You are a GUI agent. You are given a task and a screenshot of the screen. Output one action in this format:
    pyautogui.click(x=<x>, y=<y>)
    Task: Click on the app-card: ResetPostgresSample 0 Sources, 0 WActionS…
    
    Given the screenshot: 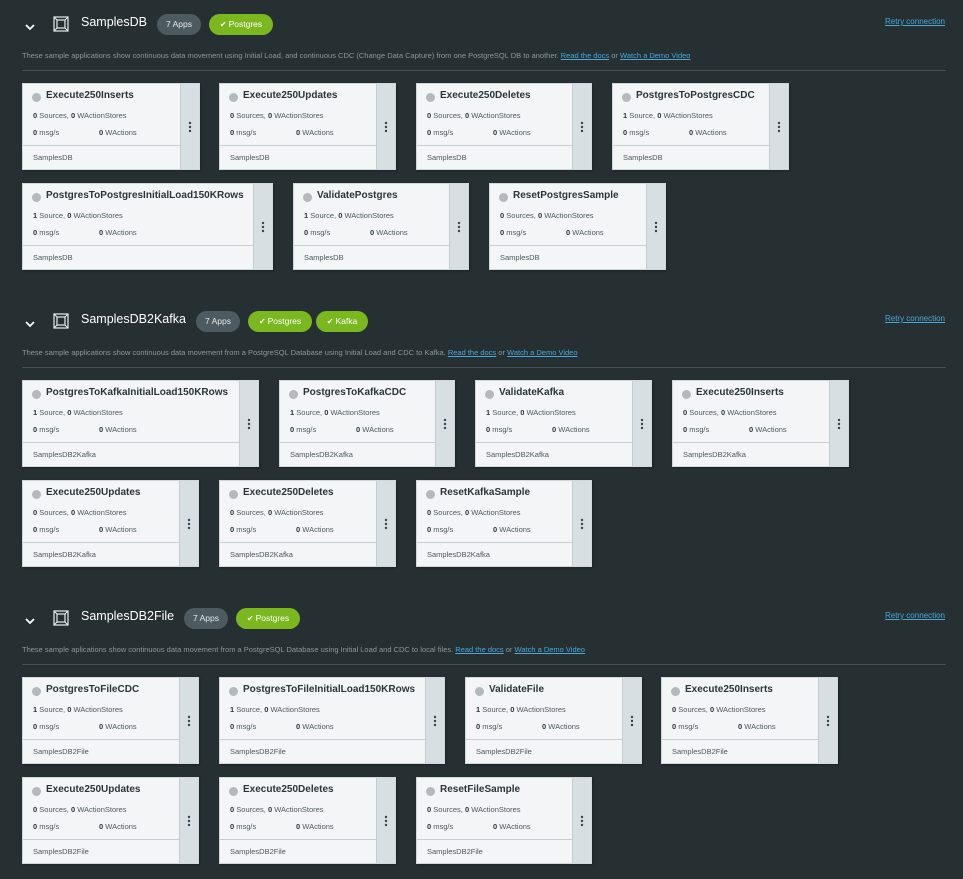 What is the action you would take?
    pyautogui.click(x=577, y=226)
    